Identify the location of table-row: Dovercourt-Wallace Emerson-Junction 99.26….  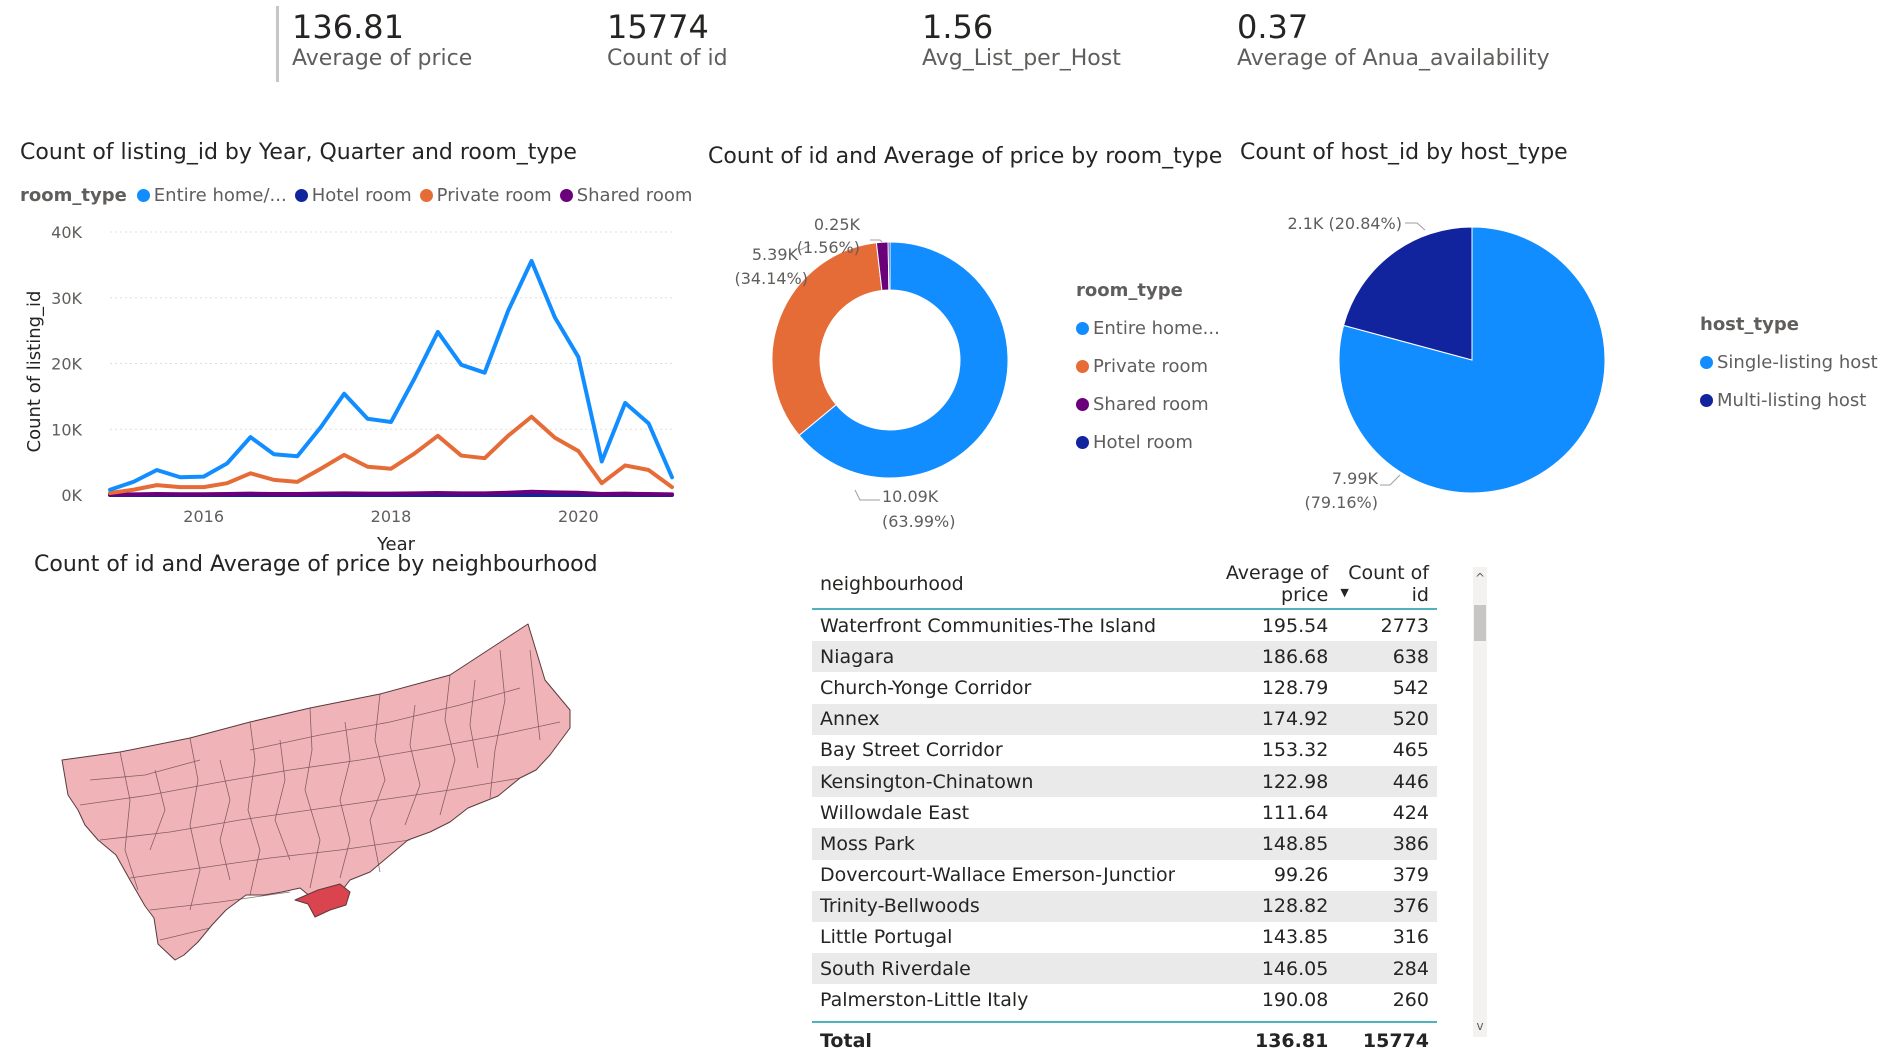
(1124, 875).